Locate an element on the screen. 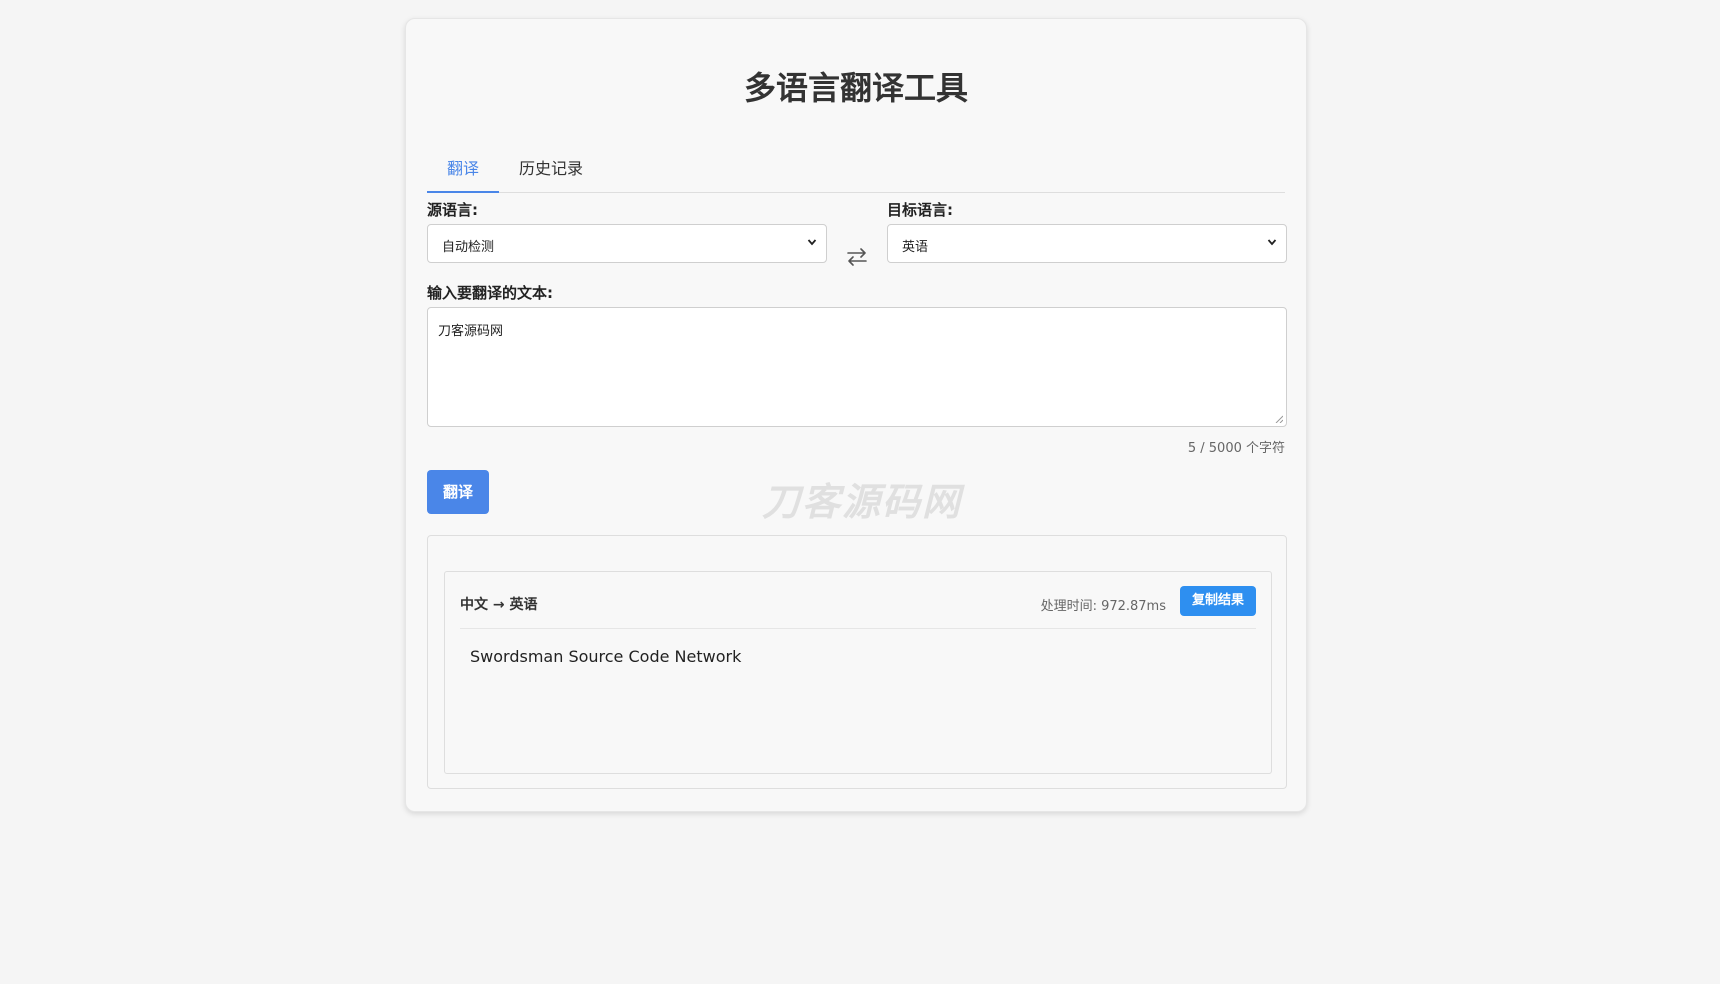  language-pair: 中文 → 英语 is located at coordinates (499, 605).